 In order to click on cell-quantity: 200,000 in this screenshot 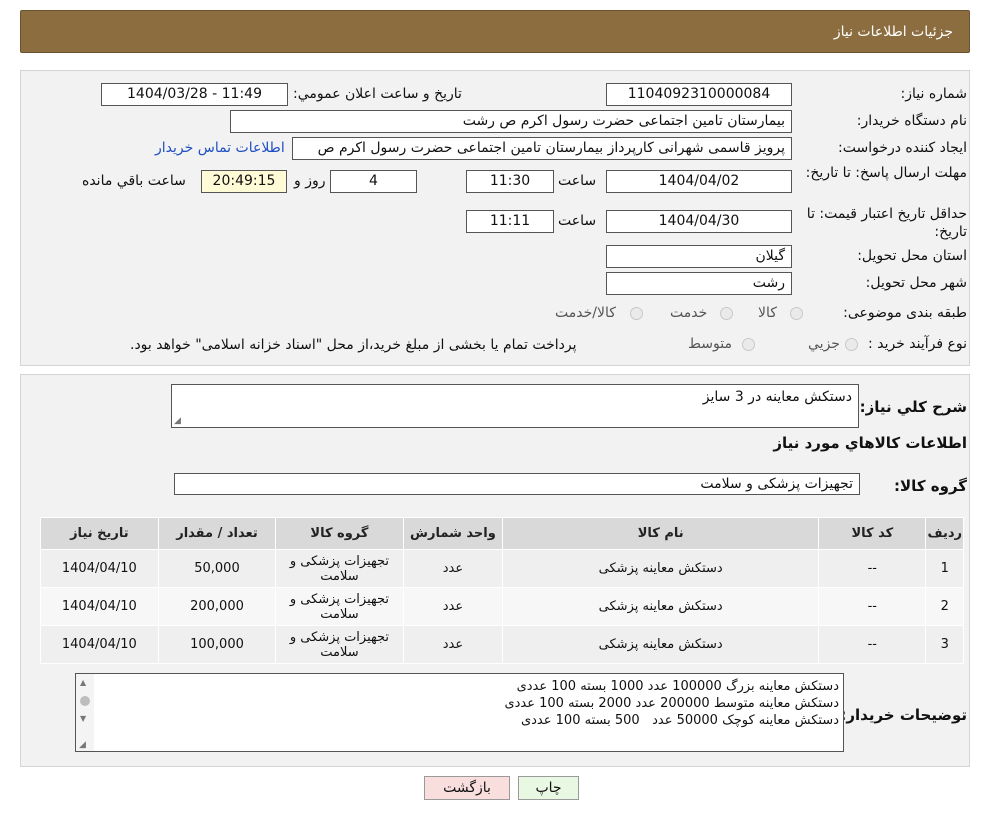, I will do `click(217, 606)`.